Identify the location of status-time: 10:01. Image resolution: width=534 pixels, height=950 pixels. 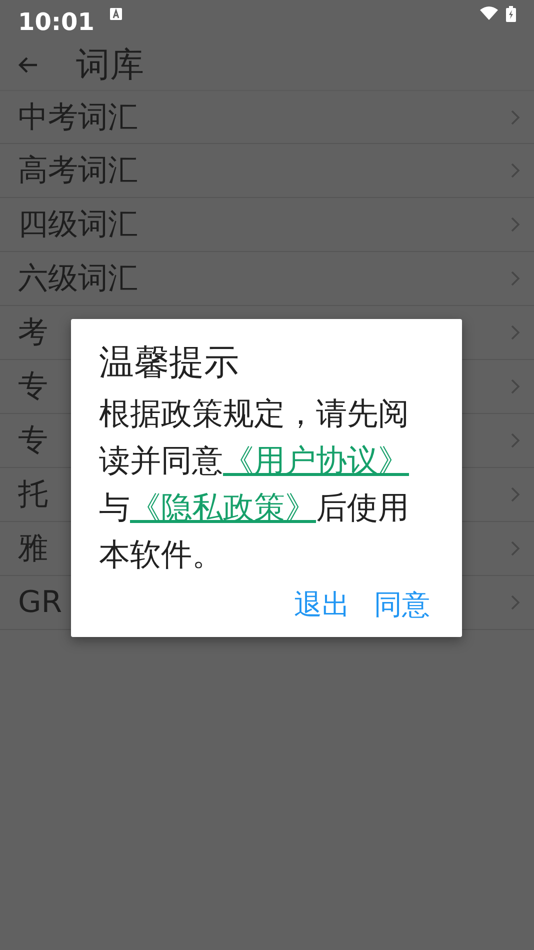
(56, 22).